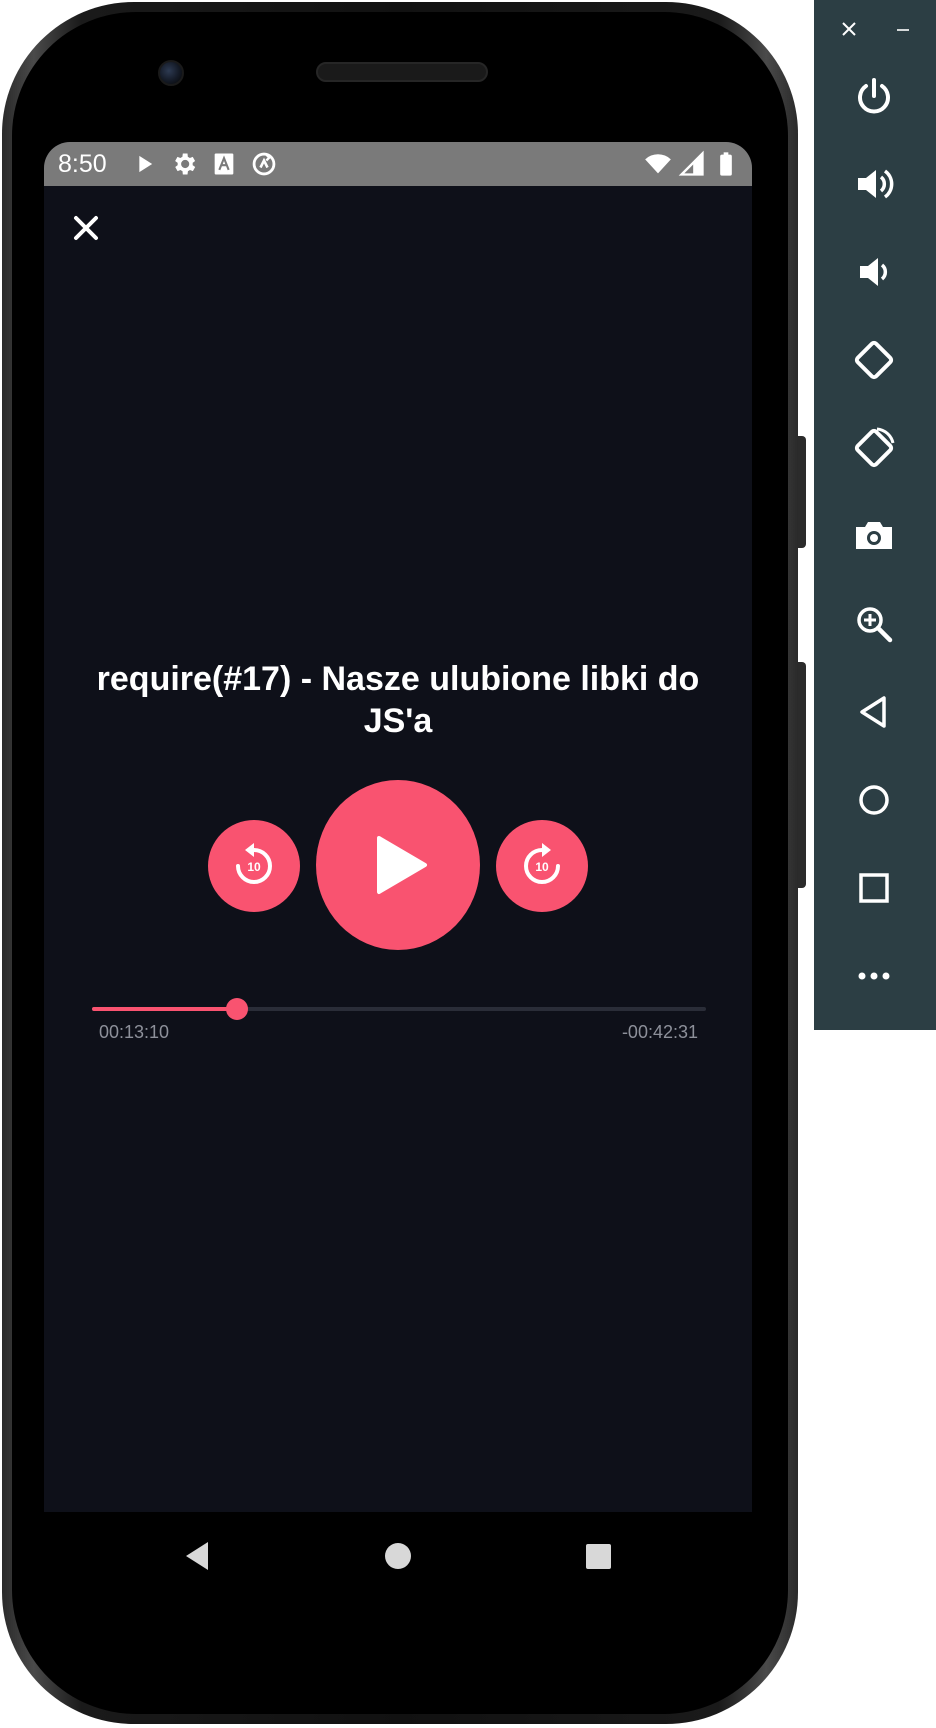 The width and height of the screenshot is (936, 1728). Describe the element at coordinates (659, 1032) in the screenshot. I see `remaining-time: -00:42:31` at that location.